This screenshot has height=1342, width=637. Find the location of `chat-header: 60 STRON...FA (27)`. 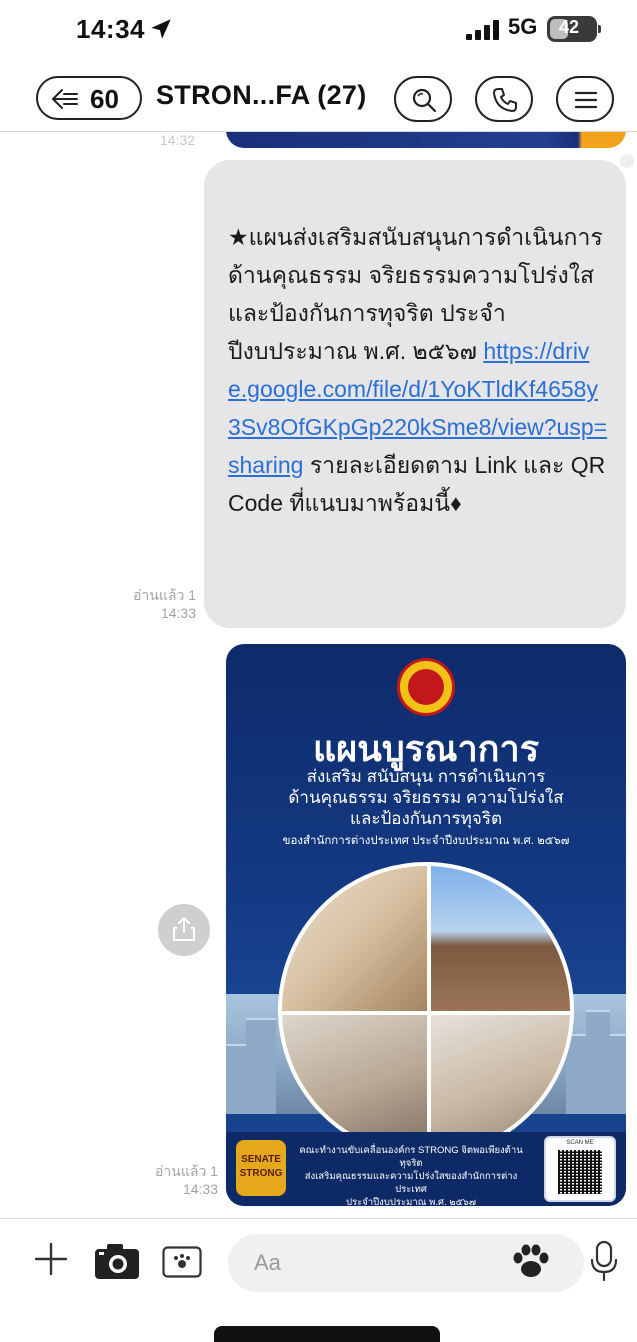

chat-header: 60 STRON...FA (27) is located at coordinates (318, 98).